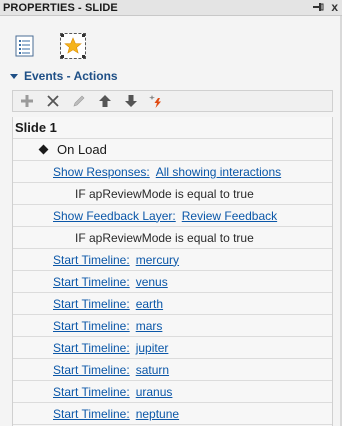  What do you see at coordinates (101, 172) in the screenshot?
I see `action-link: Show Responses:` at bounding box center [101, 172].